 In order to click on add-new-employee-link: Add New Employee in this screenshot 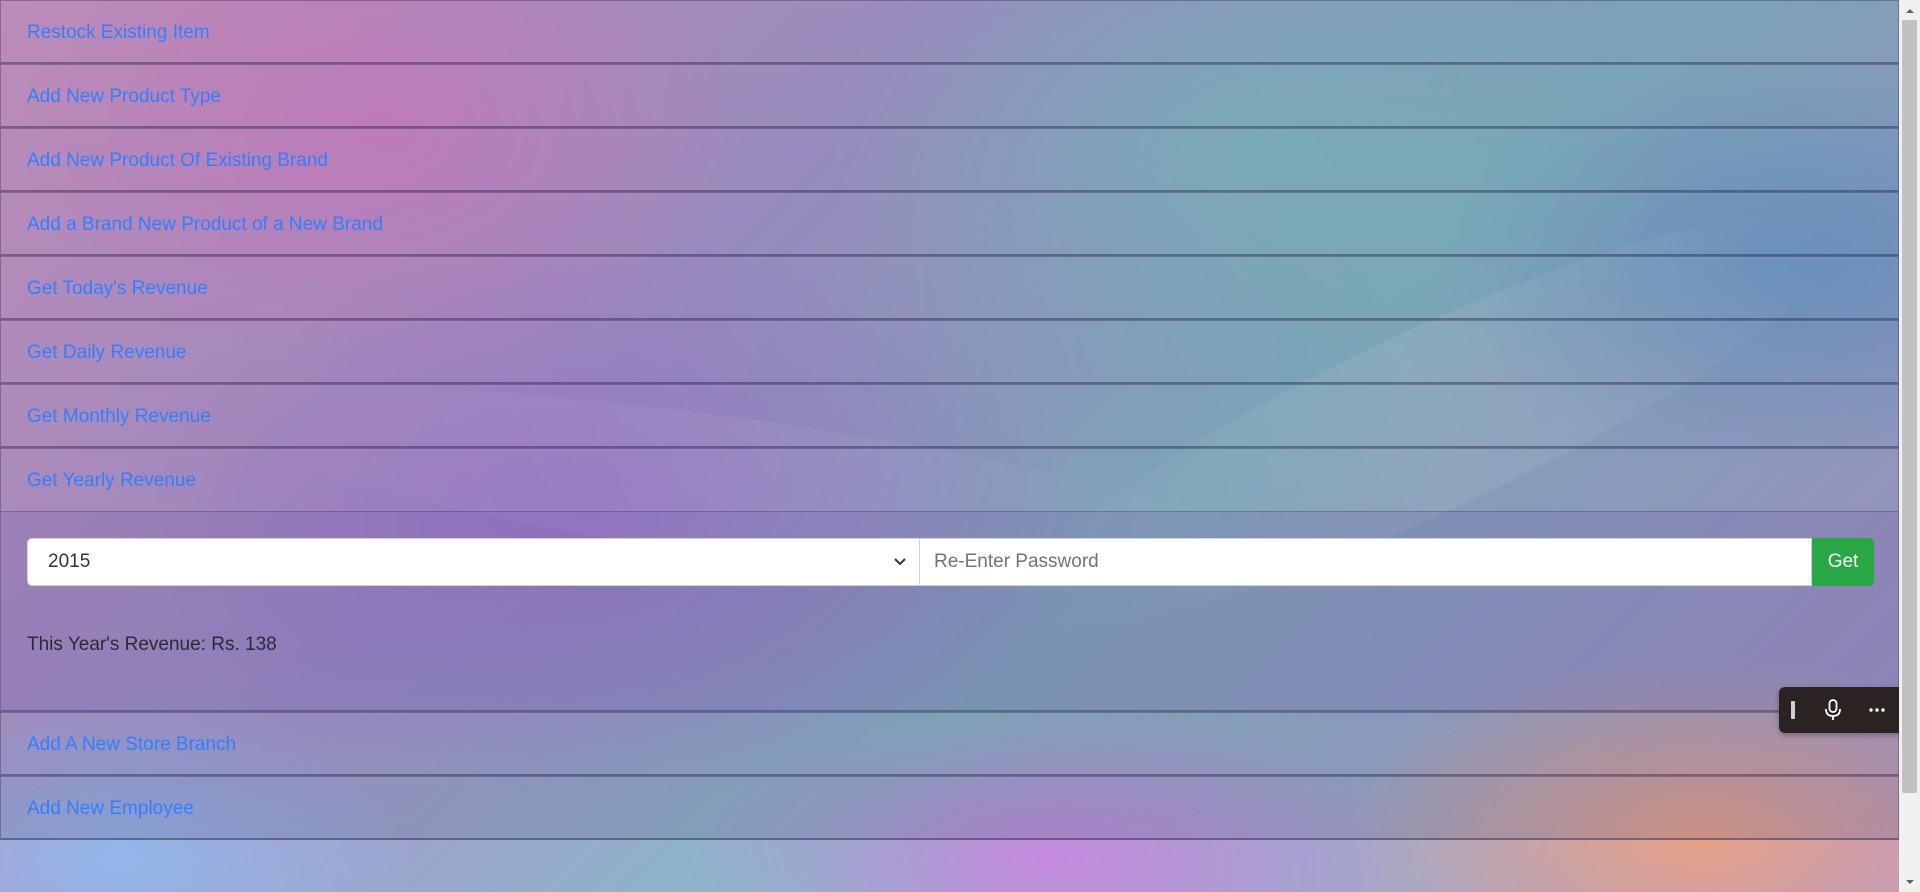, I will do `click(949, 809)`.